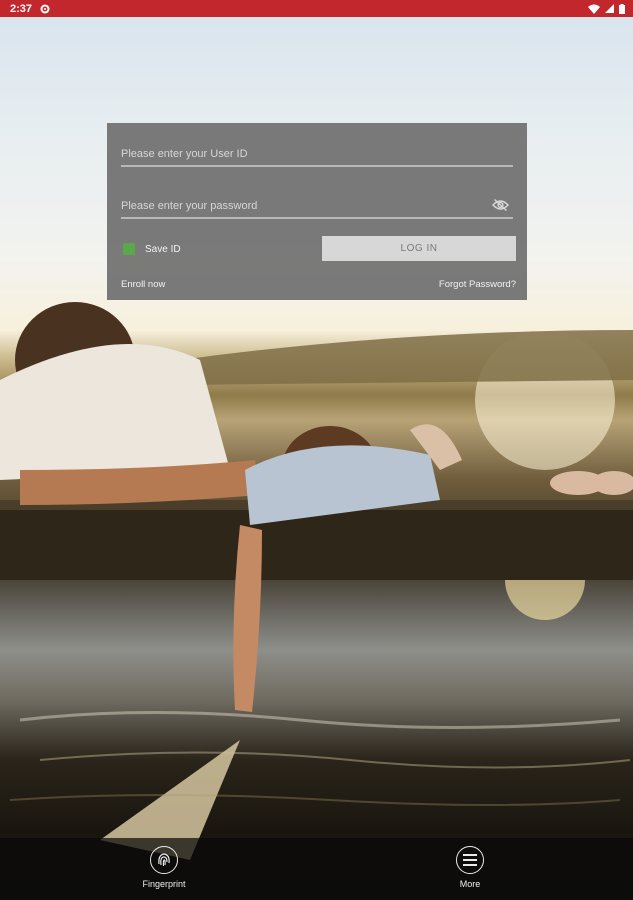  Describe the element at coordinates (45, 9) in the screenshot. I see `settings-icon` at that location.